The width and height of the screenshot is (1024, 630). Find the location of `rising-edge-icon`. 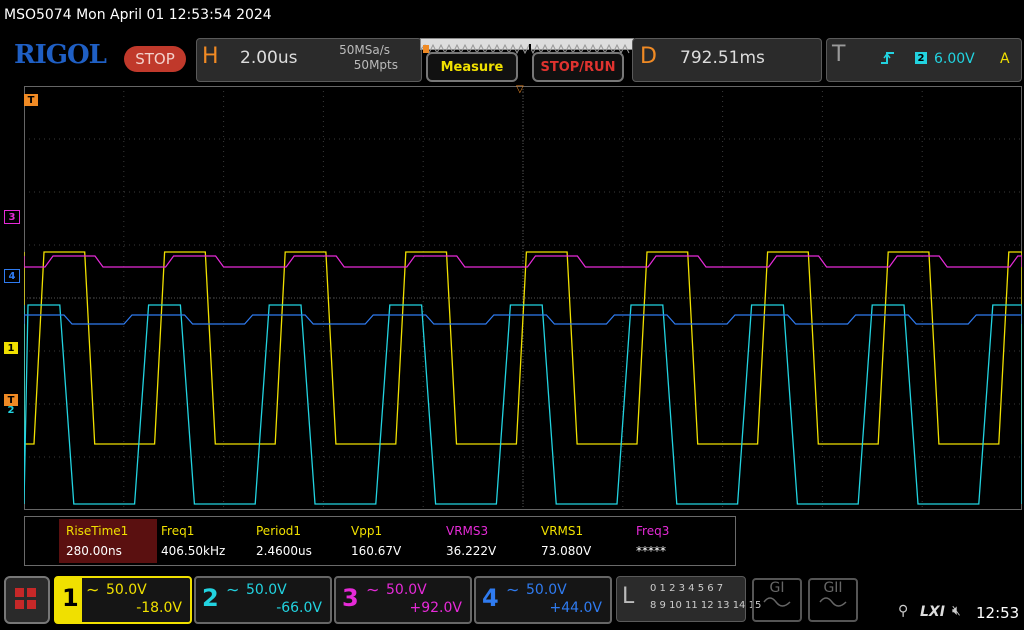

rising-edge-icon is located at coordinates (888, 60).